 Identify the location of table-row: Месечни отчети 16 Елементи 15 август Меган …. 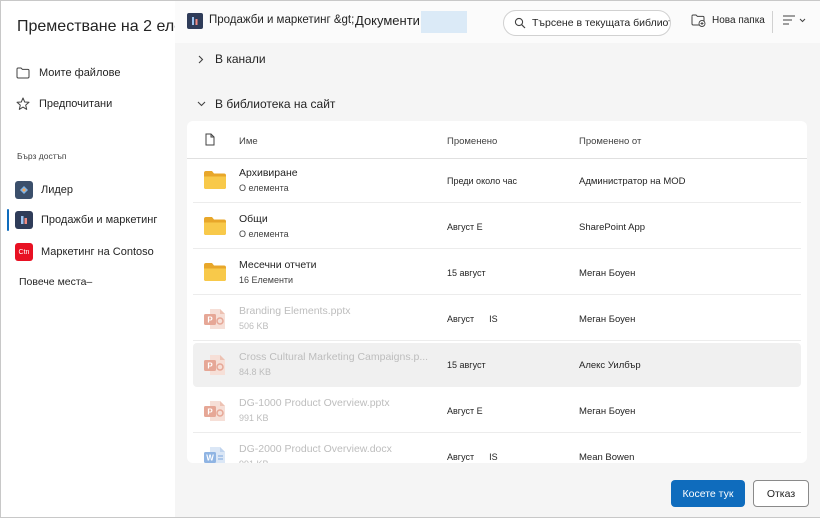
(497, 273).